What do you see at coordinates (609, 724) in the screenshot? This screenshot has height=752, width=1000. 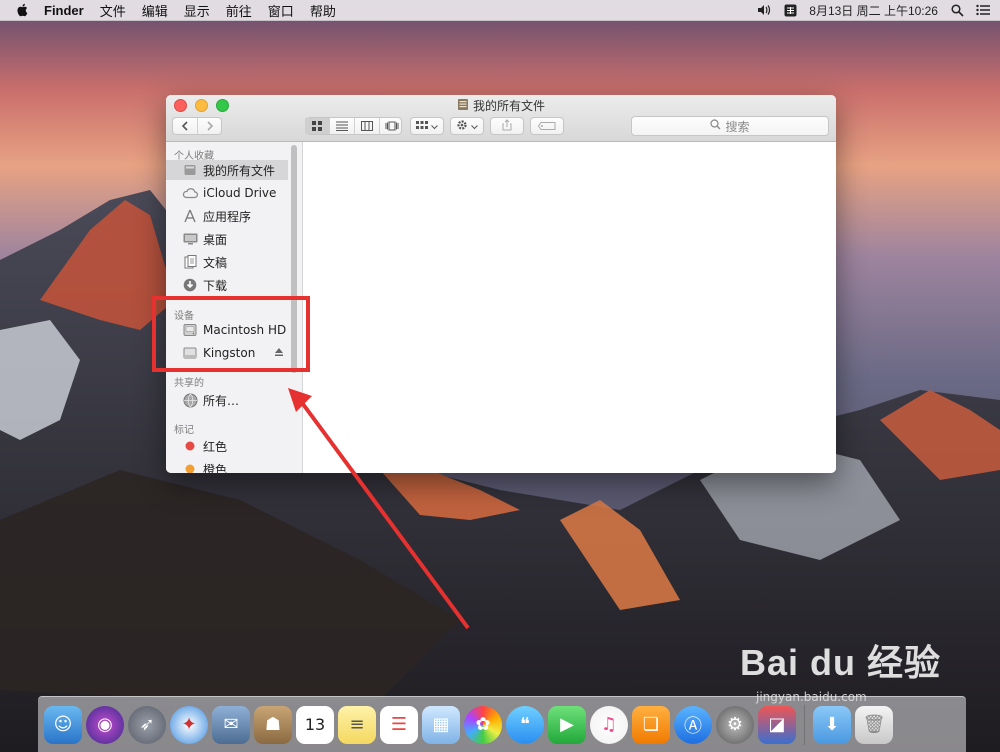 I see `itunes-icon: ♫` at bounding box center [609, 724].